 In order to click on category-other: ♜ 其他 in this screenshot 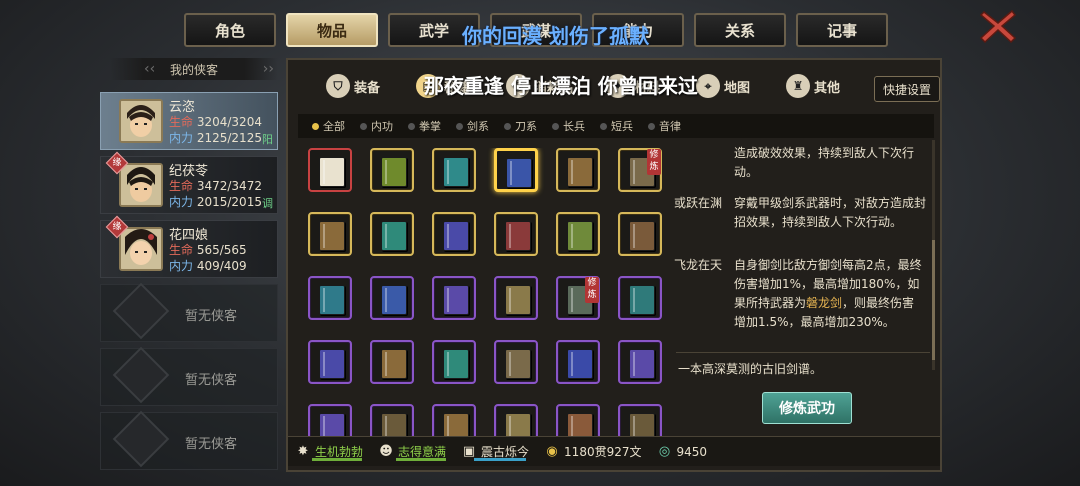, I will do `click(813, 86)`.